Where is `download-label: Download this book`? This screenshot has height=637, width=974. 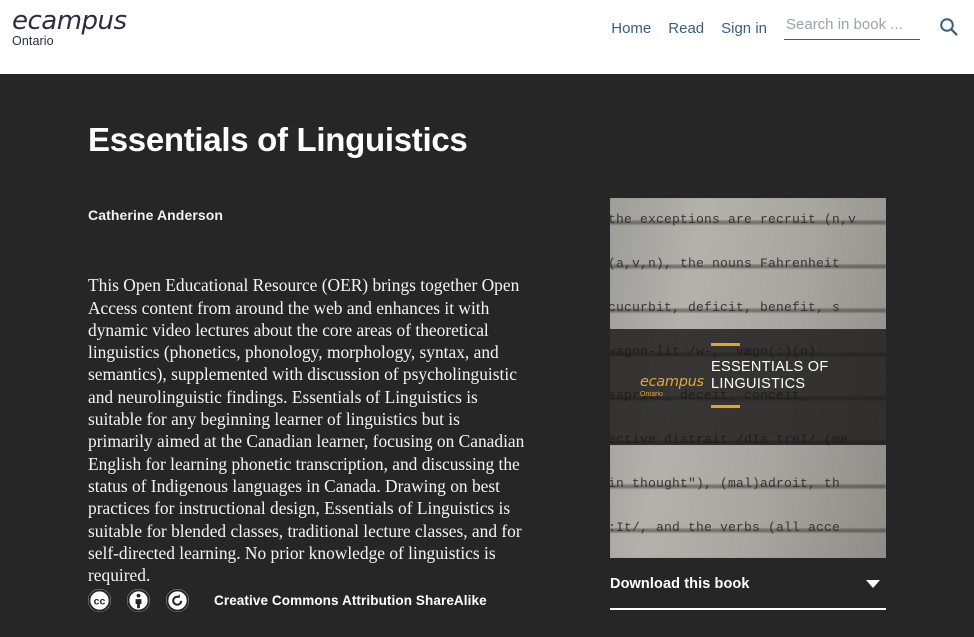
download-label: Download this book is located at coordinates (680, 584).